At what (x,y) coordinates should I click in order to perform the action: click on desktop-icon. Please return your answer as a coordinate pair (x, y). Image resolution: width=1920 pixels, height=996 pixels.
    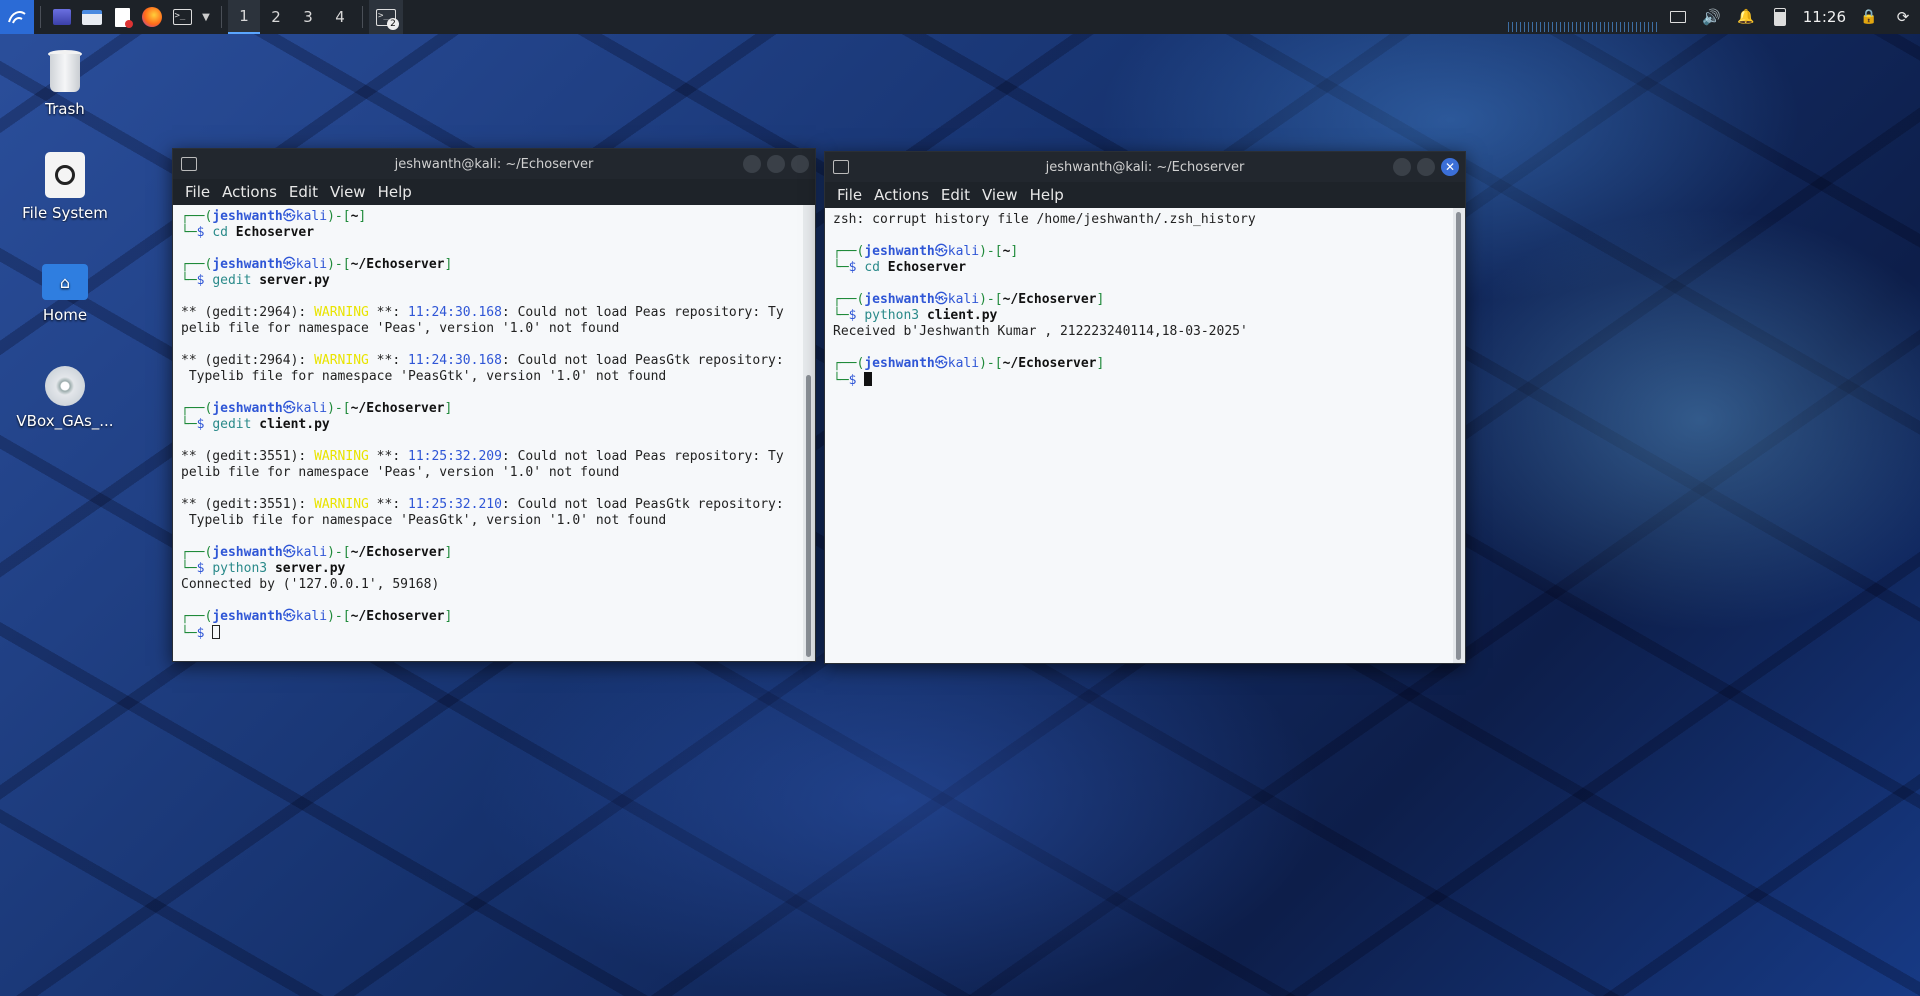
    Looking at the image, I should click on (62, 17).